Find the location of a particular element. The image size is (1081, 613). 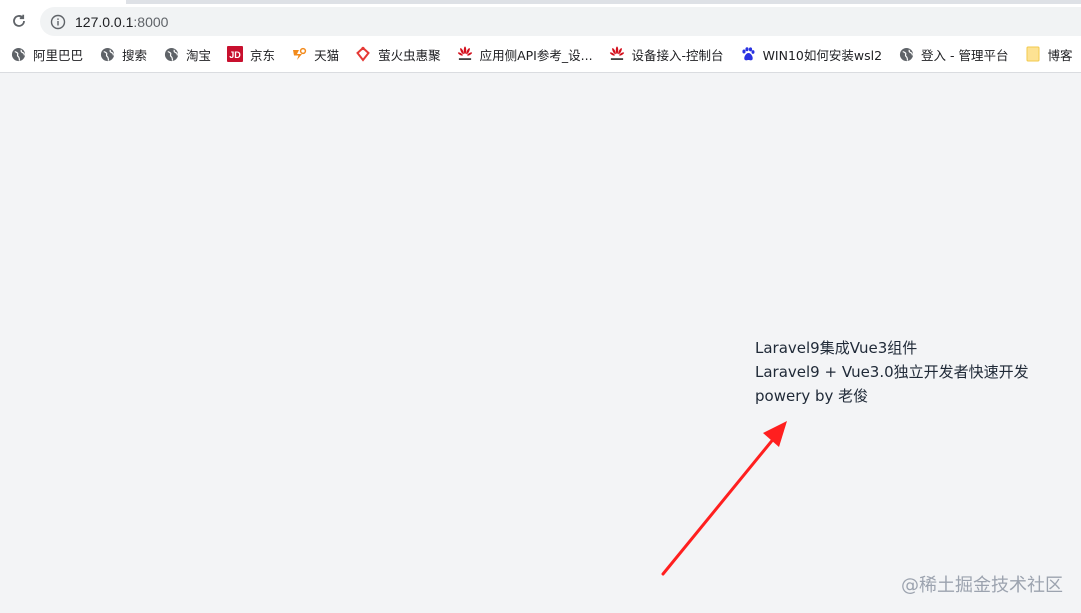

bookmark-label: 设备接入-控制台 is located at coordinates (677, 55).